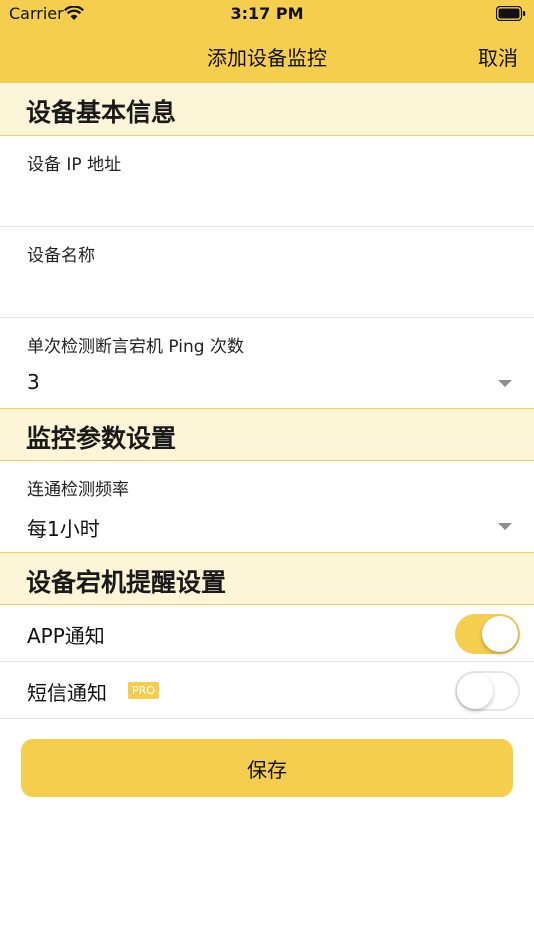  What do you see at coordinates (498, 56) in the screenshot?
I see `cancel-button: 取消` at bounding box center [498, 56].